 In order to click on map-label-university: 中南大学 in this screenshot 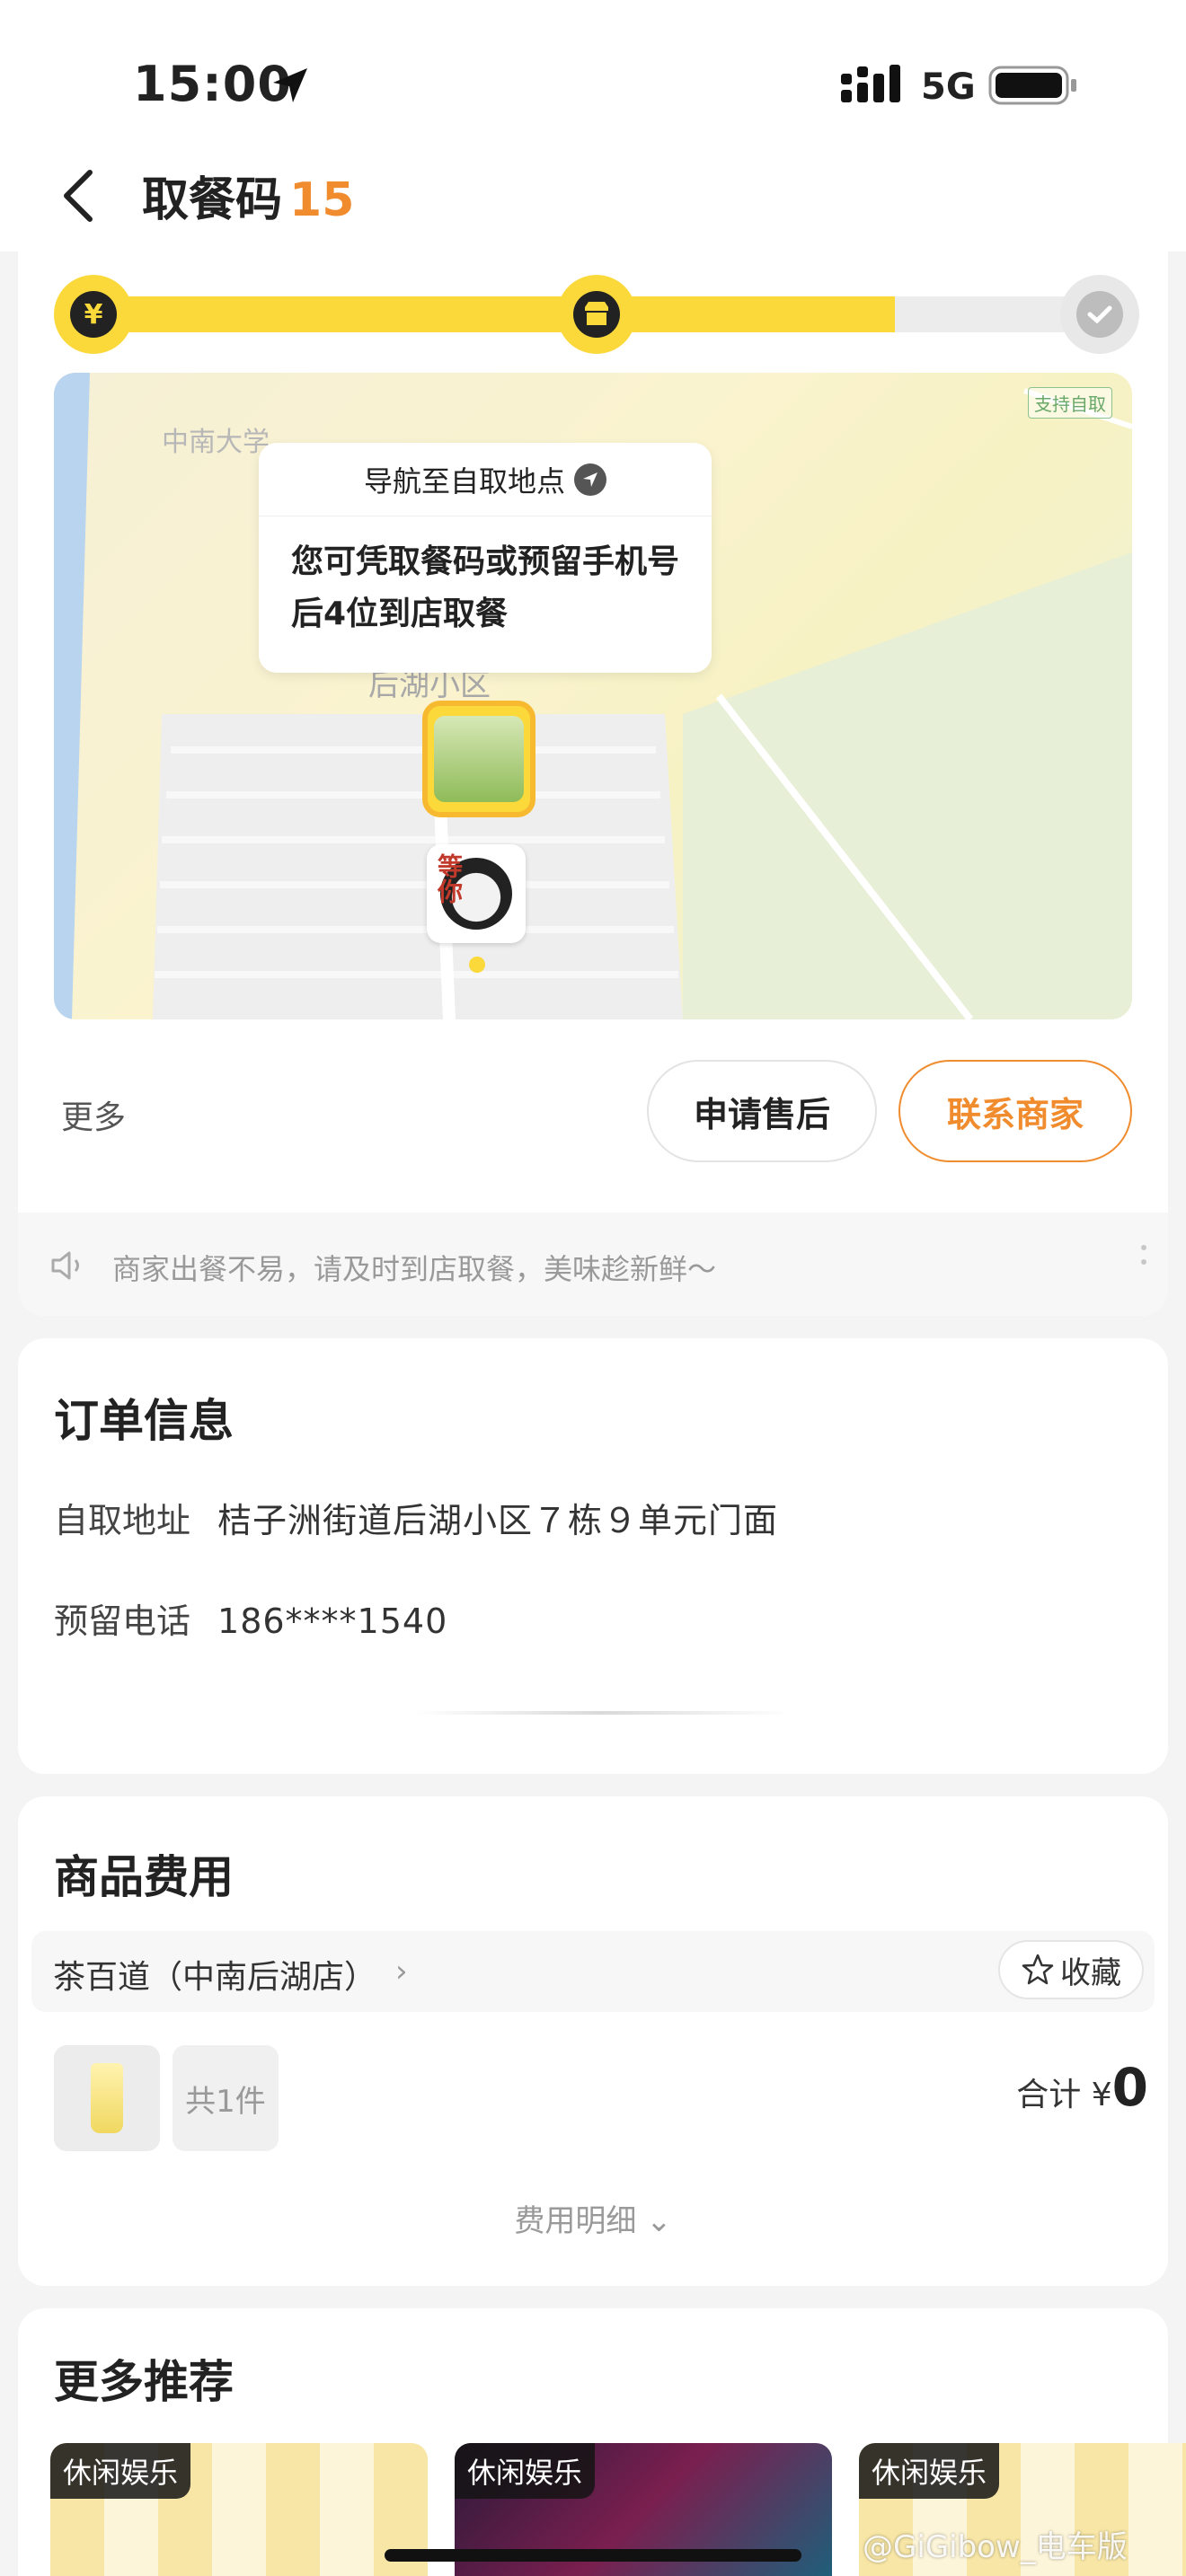, I will do `click(216, 442)`.